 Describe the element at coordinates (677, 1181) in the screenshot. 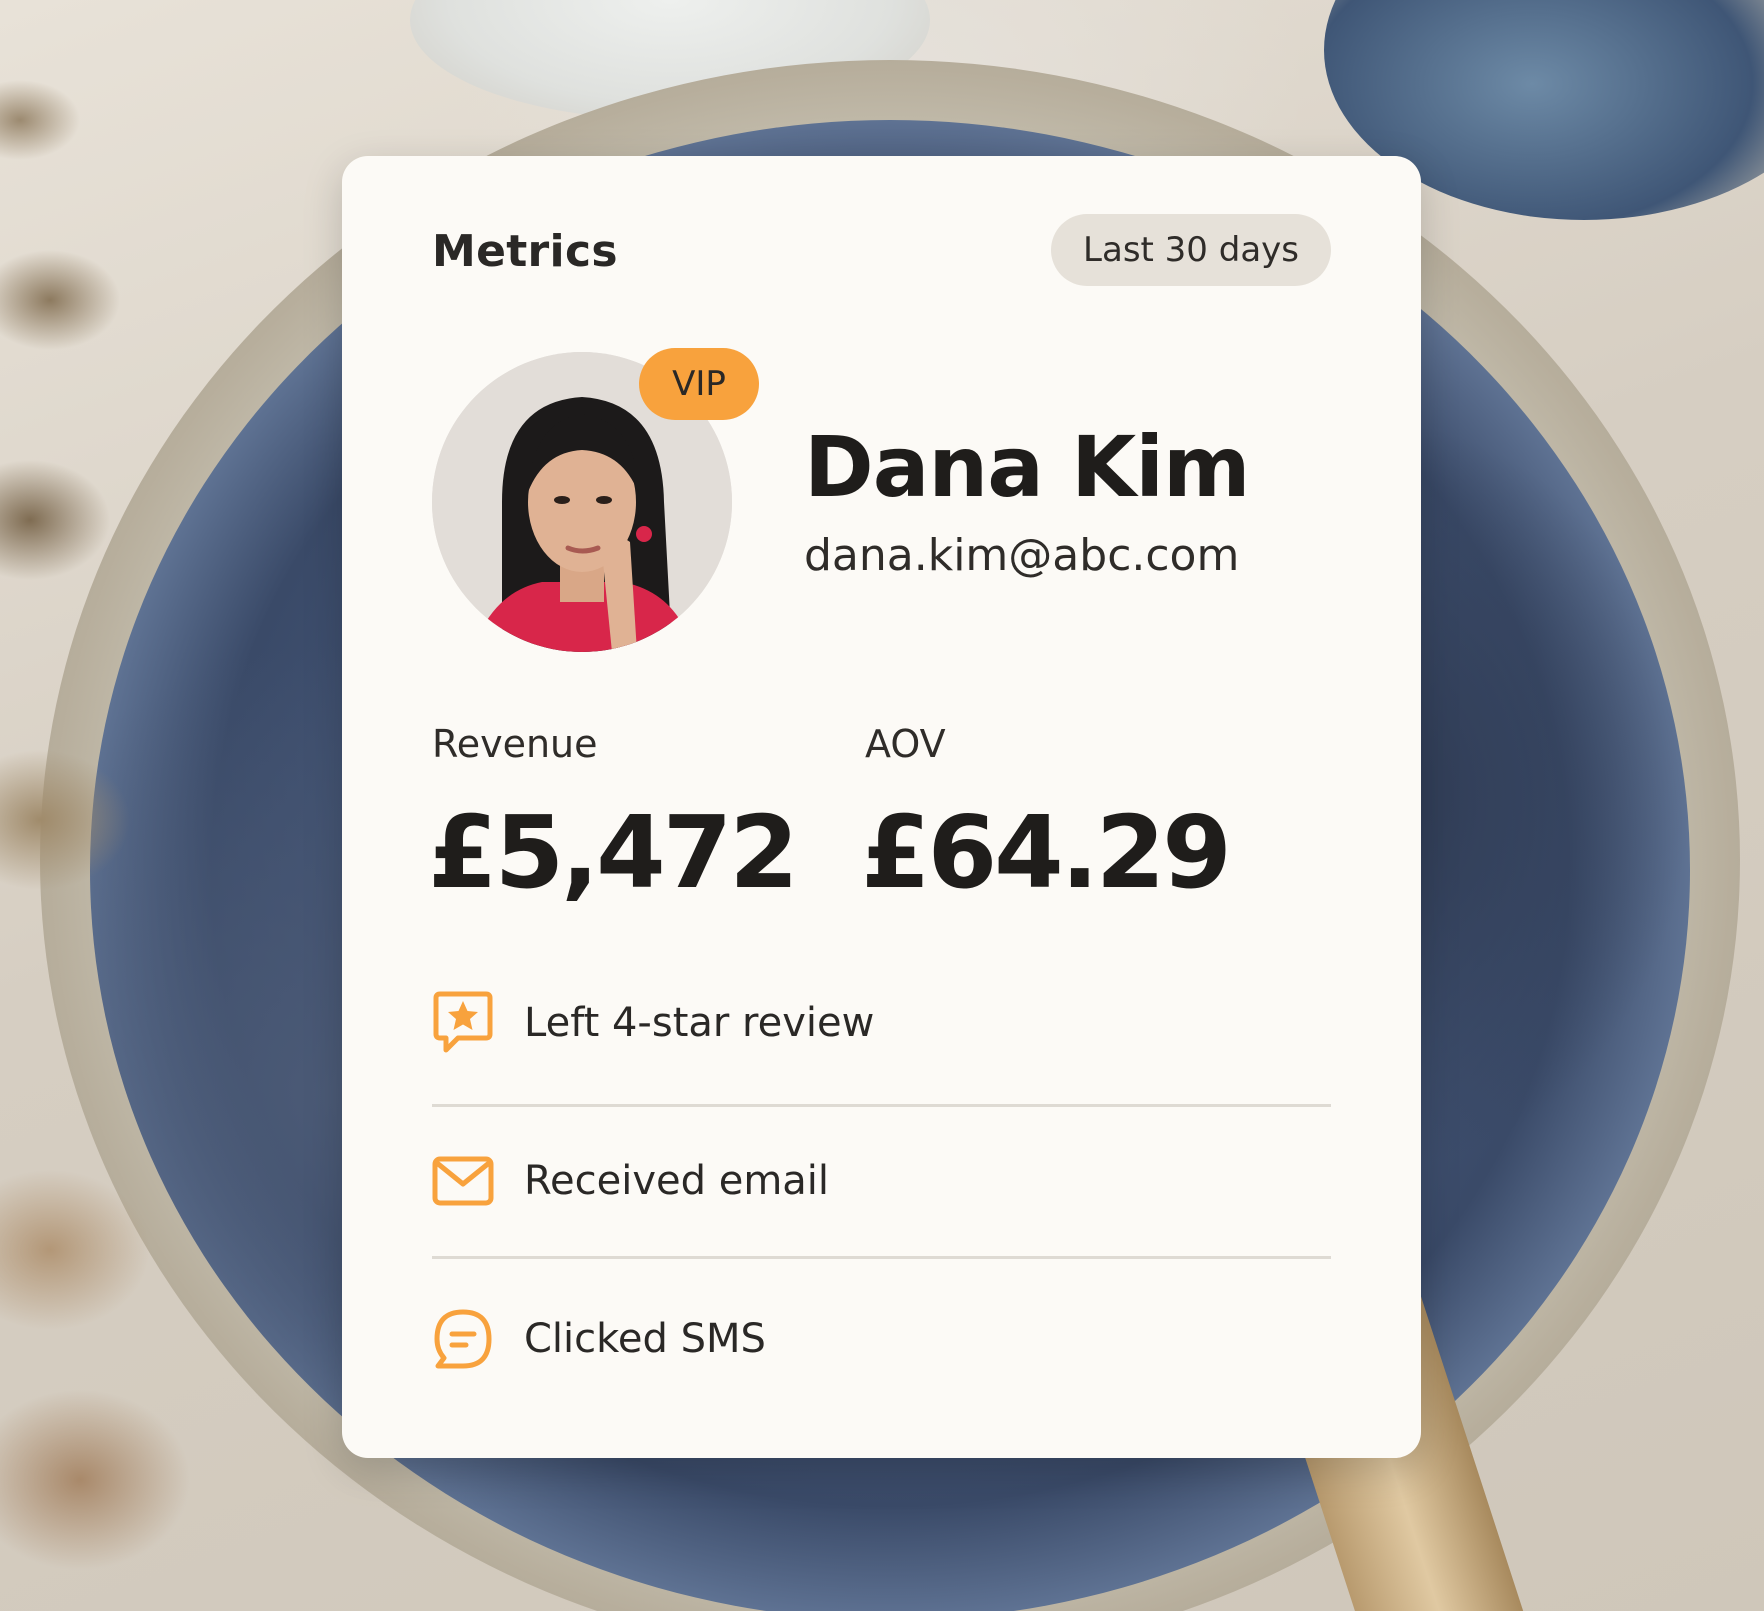

I see `activity-text-email: Received email` at that location.